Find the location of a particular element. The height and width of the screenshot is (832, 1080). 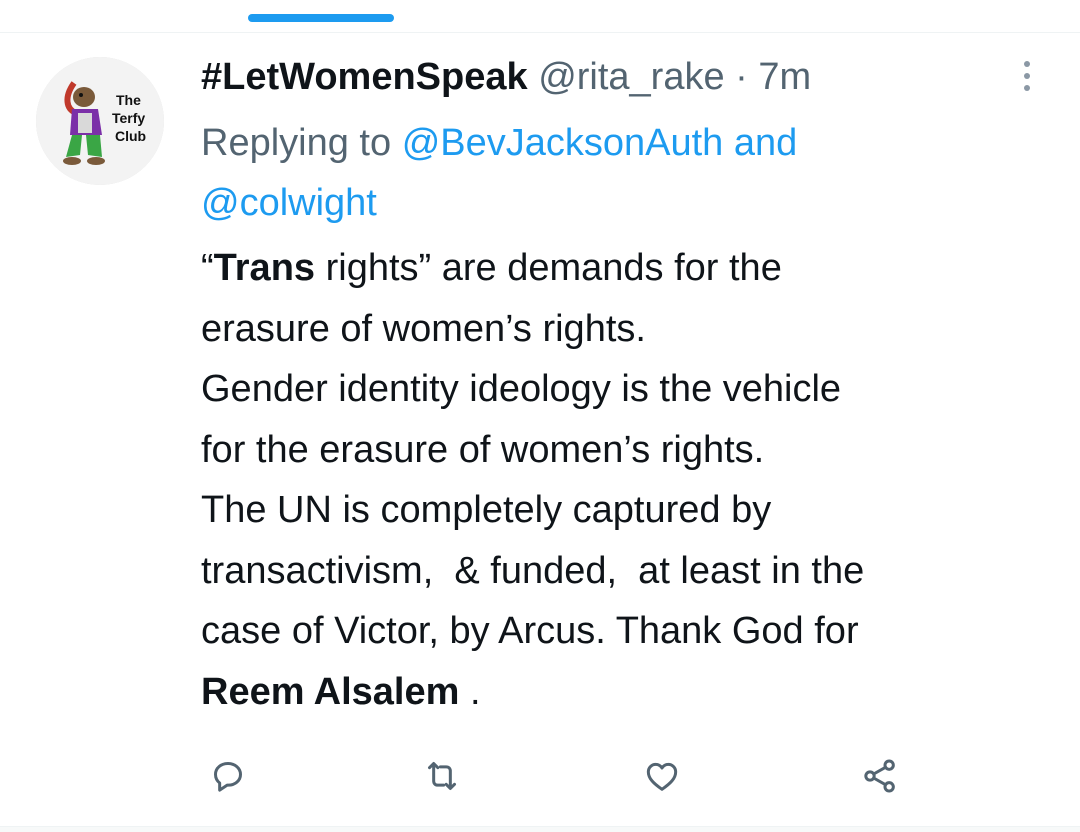

reply-icon is located at coordinates (228, 777).